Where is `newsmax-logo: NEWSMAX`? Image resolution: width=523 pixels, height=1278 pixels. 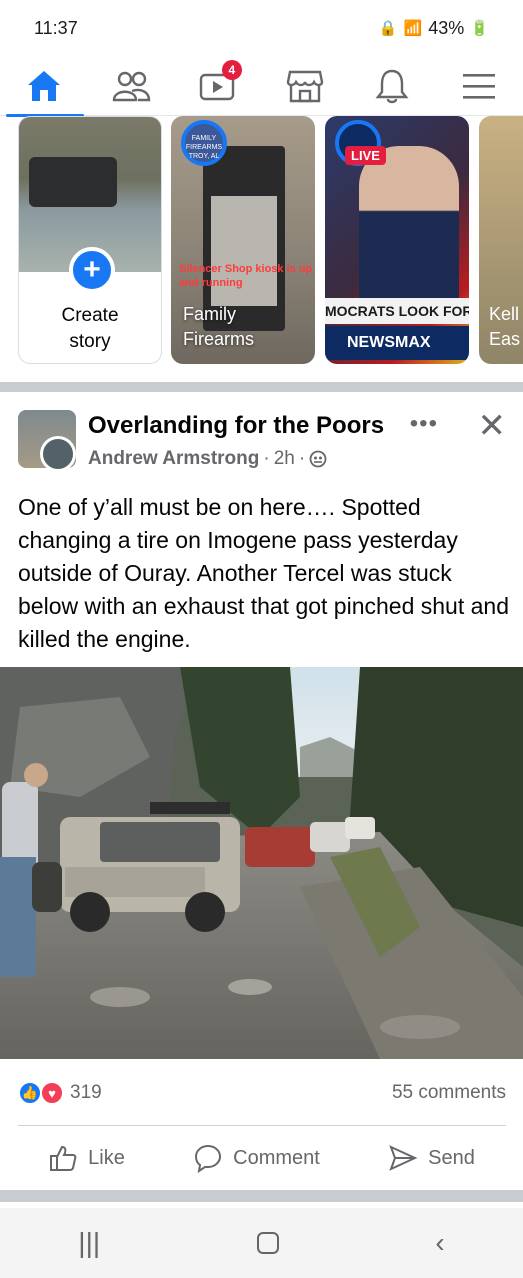 newsmax-logo: NEWSMAX is located at coordinates (397, 343).